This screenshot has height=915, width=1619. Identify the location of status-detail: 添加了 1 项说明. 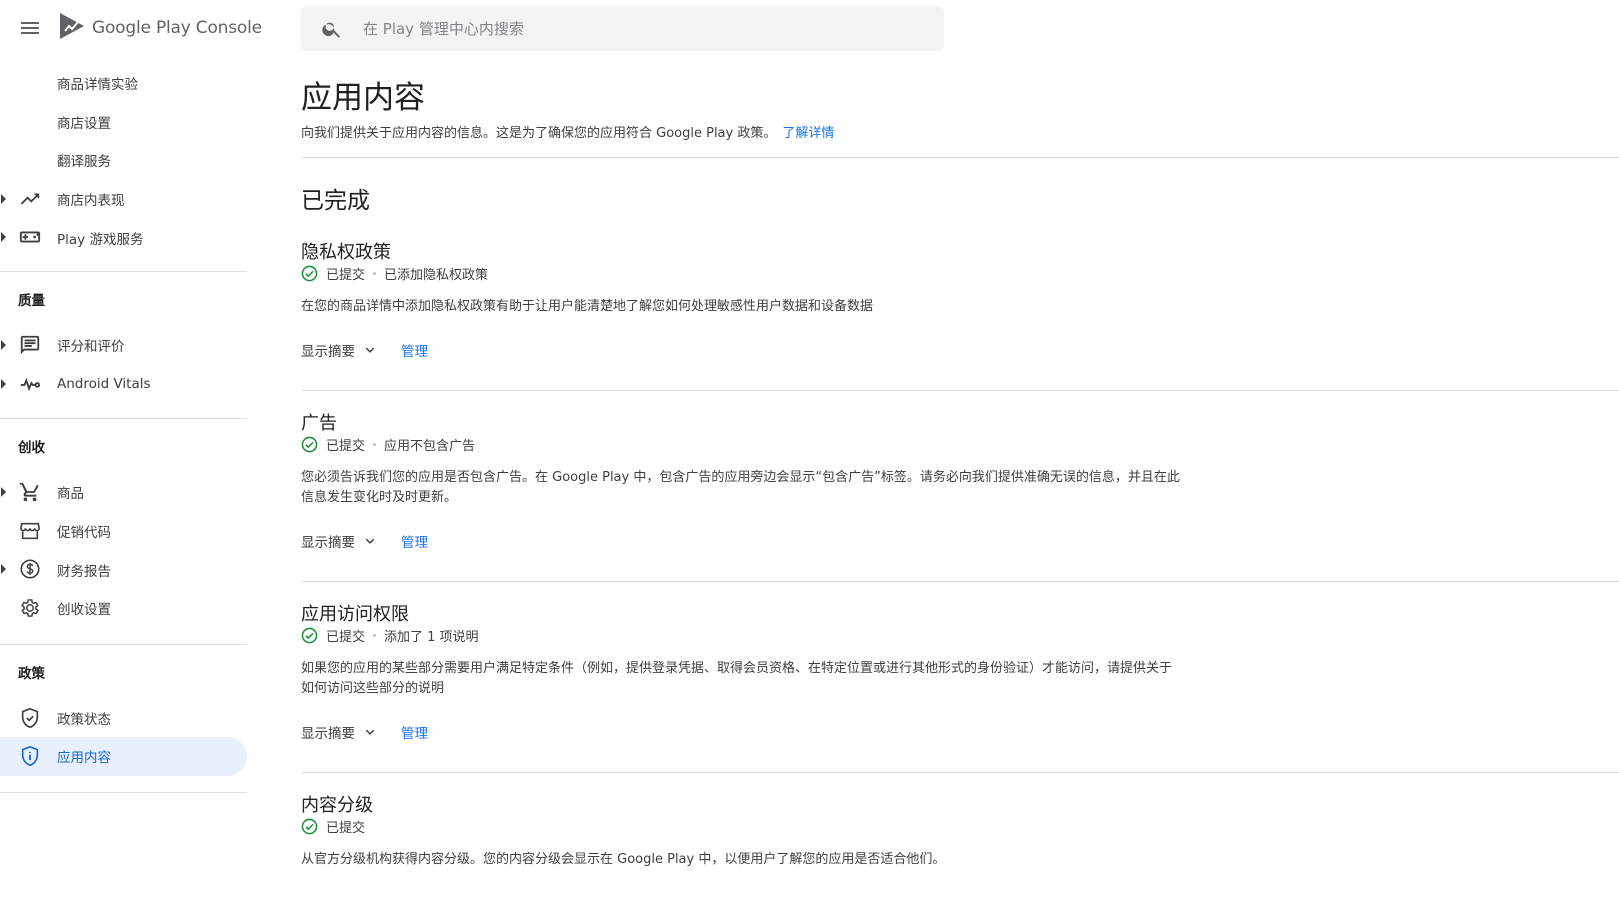
(431, 637).